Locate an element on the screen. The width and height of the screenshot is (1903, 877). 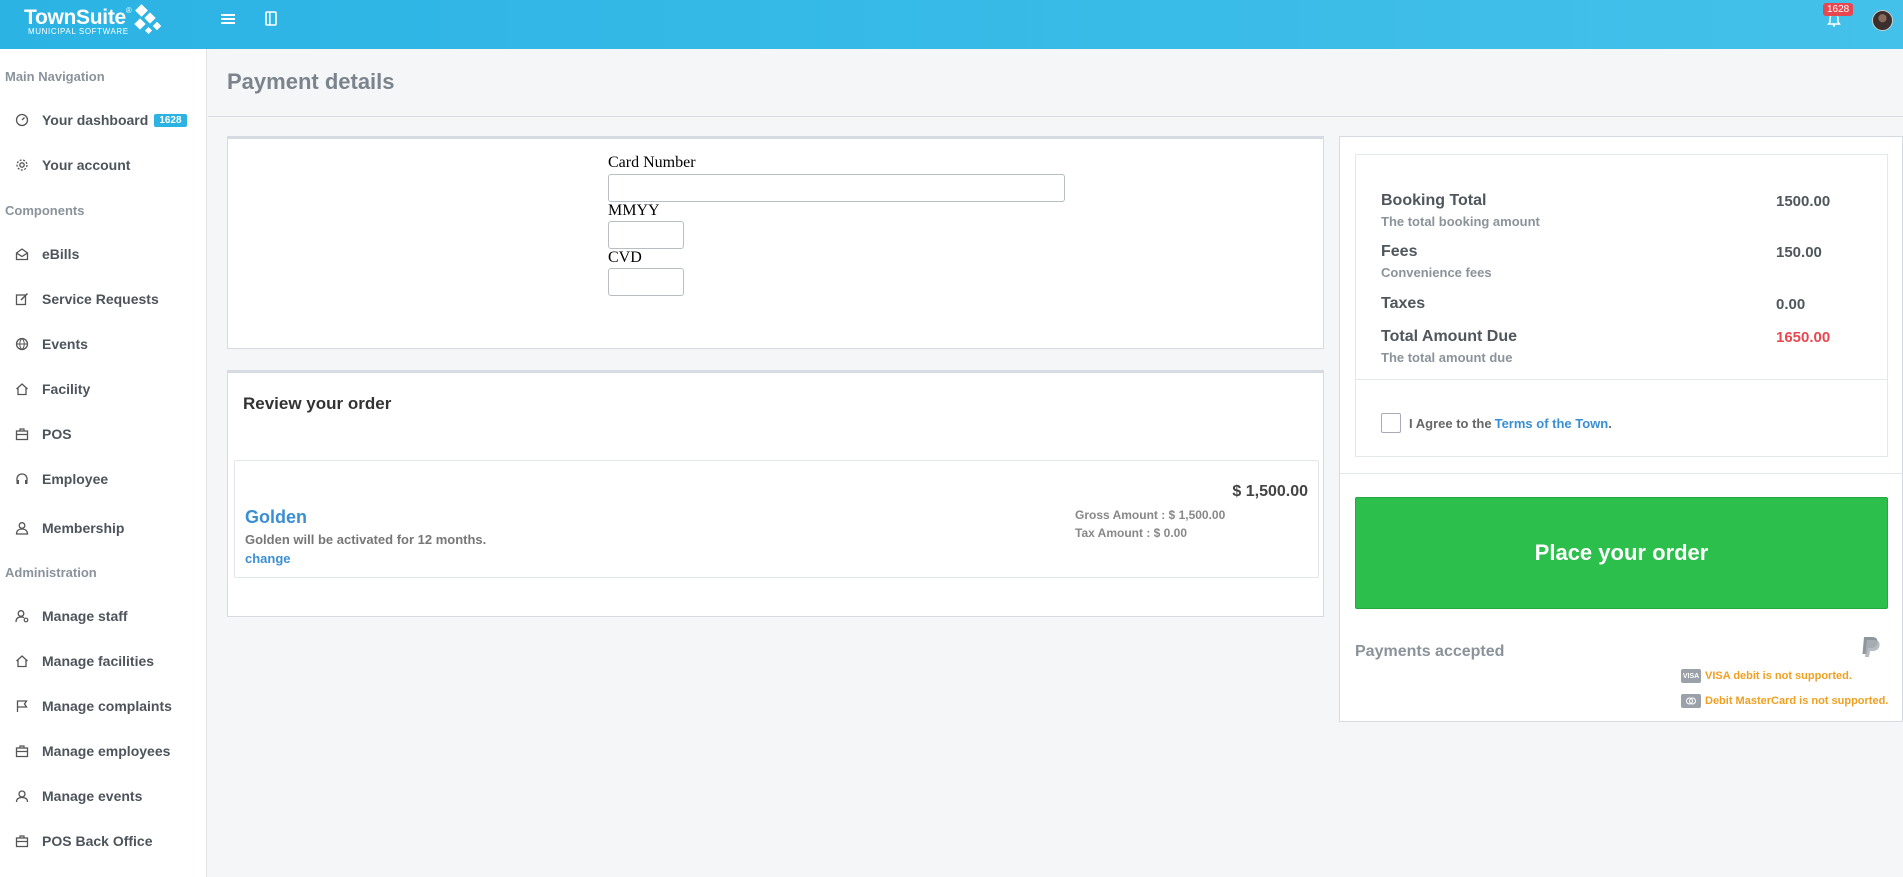
sidebar-item-label: Facility is located at coordinates (66, 389).